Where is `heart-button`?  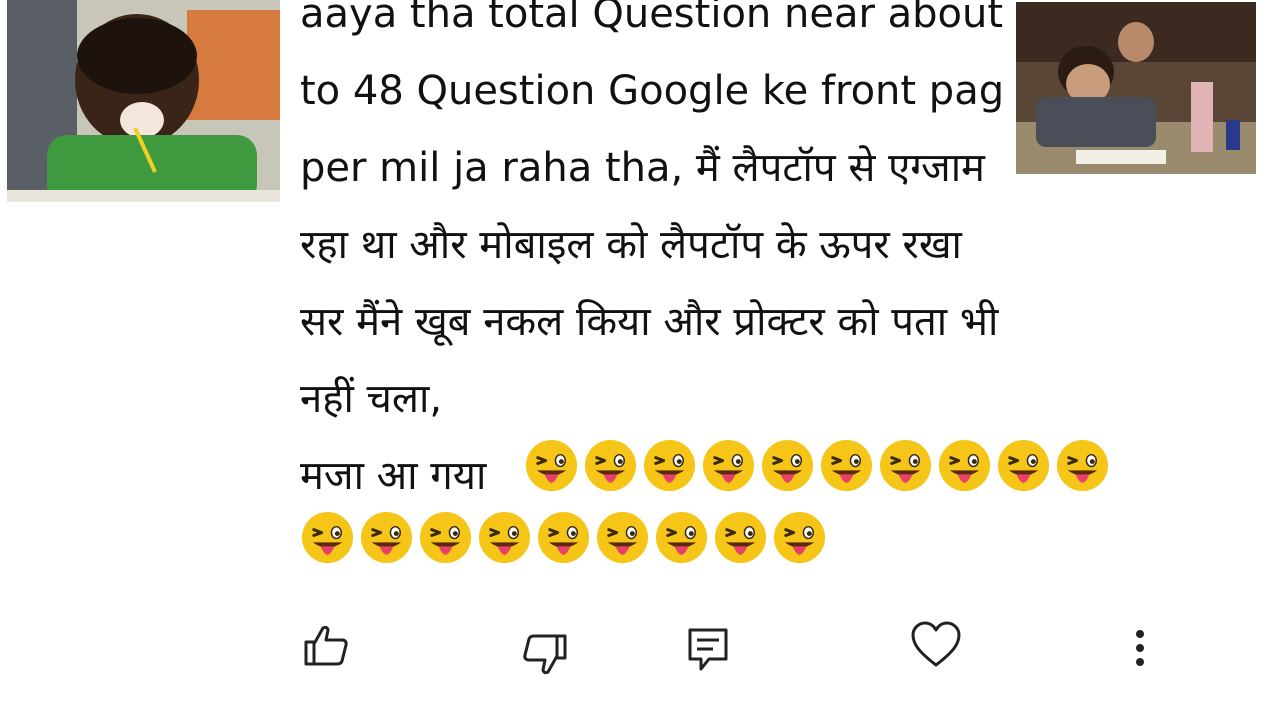 heart-button is located at coordinates (936, 645).